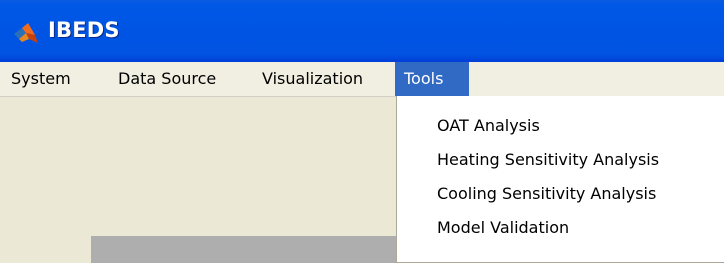 This screenshot has height=263, width=724. Describe the element at coordinates (548, 160) in the screenshot. I see `menu-item-heating-sensitivity-analysis: Heating Sensitivity Analysis` at that location.